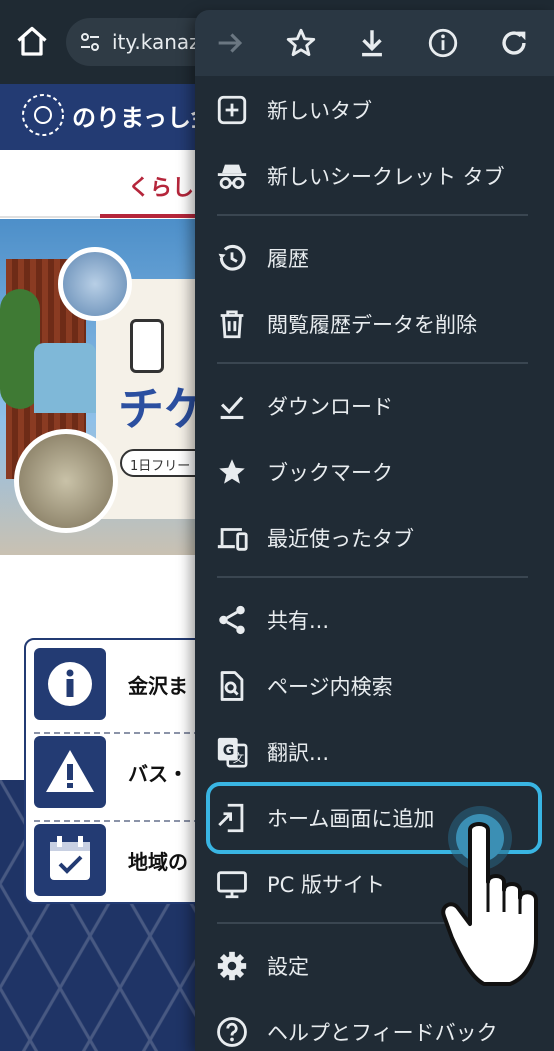 The image size is (554, 1051). I want to click on info-row: バス・, so click(124, 776).